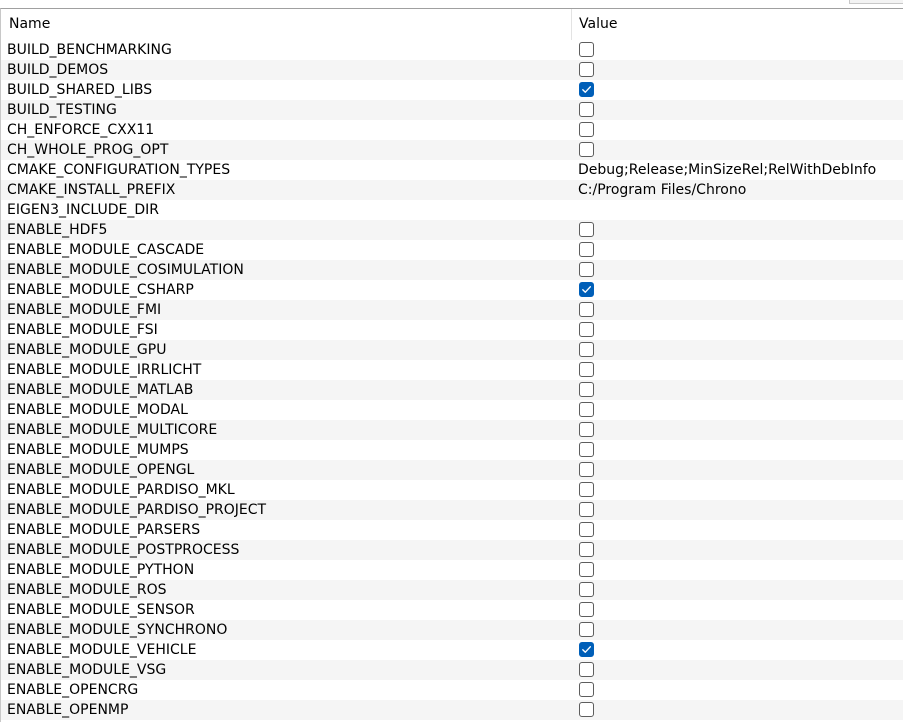 This screenshot has width=903, height=722. Describe the element at coordinates (452, 630) in the screenshot. I see `table-row: ENABLE_MODULE_SYNCHRONO` at that location.